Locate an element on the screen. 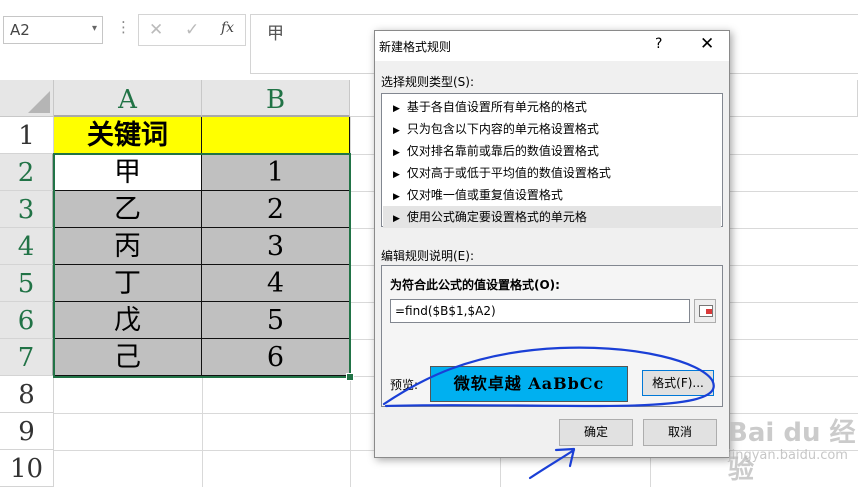  cell-b3: 2 is located at coordinates (276, 209).